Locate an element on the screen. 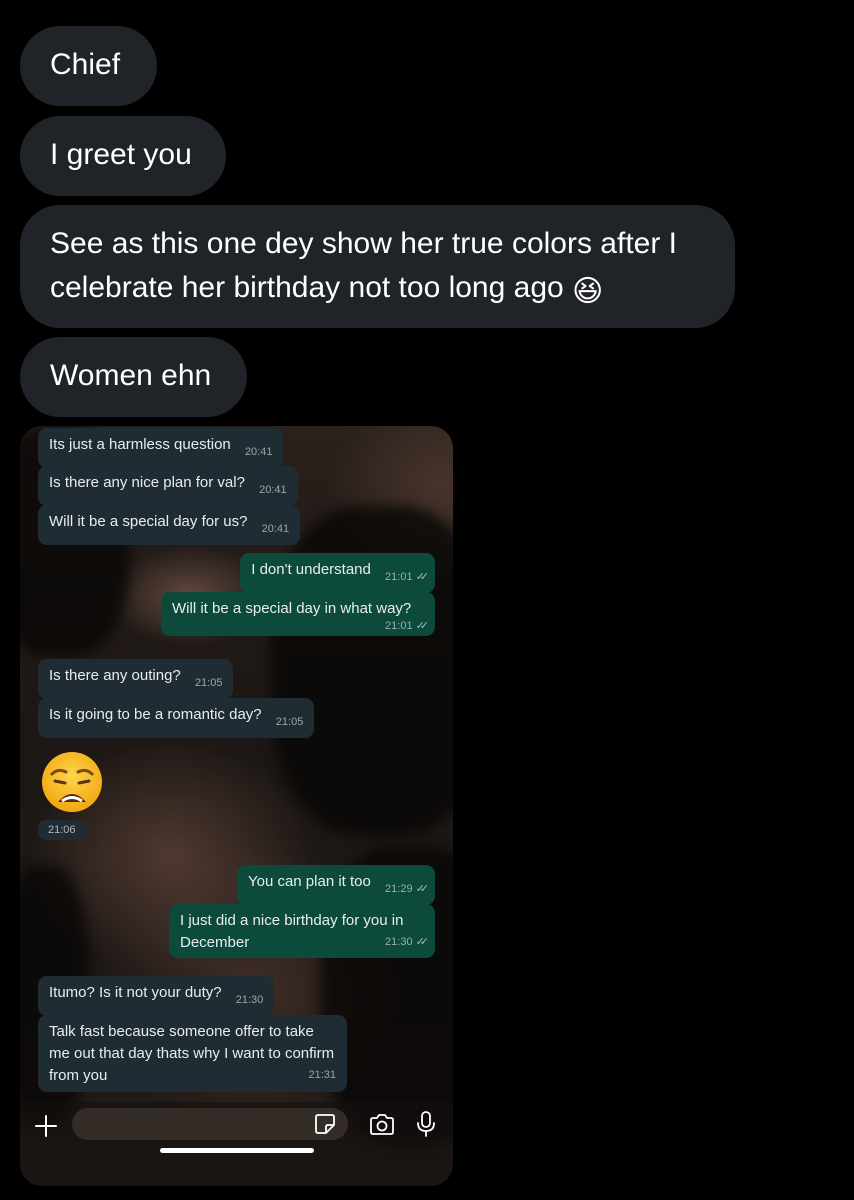  dm-message-text: Chief is located at coordinates (85, 64).